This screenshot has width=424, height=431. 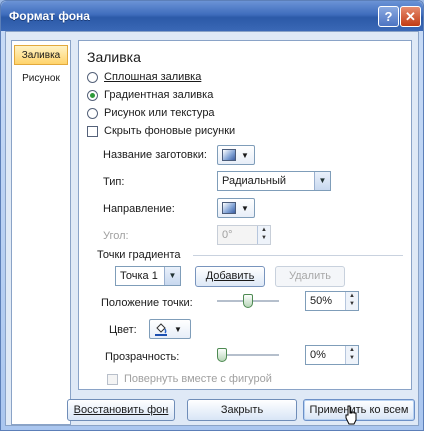 I want to click on paint-bucket-icon, so click(x=161, y=329).